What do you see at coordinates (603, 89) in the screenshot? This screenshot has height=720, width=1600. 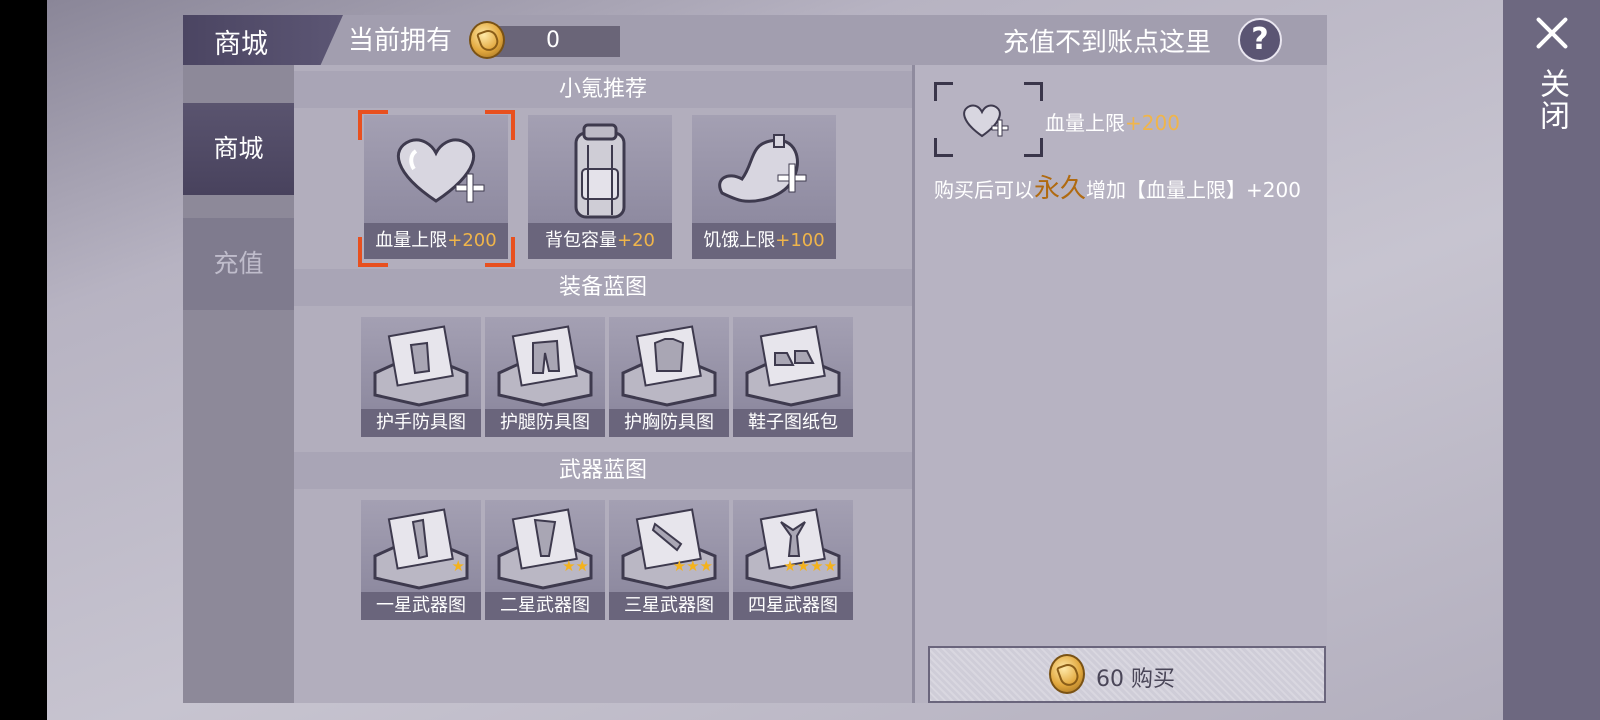 I see `section-title-recommend: 小氪推荐` at bounding box center [603, 89].